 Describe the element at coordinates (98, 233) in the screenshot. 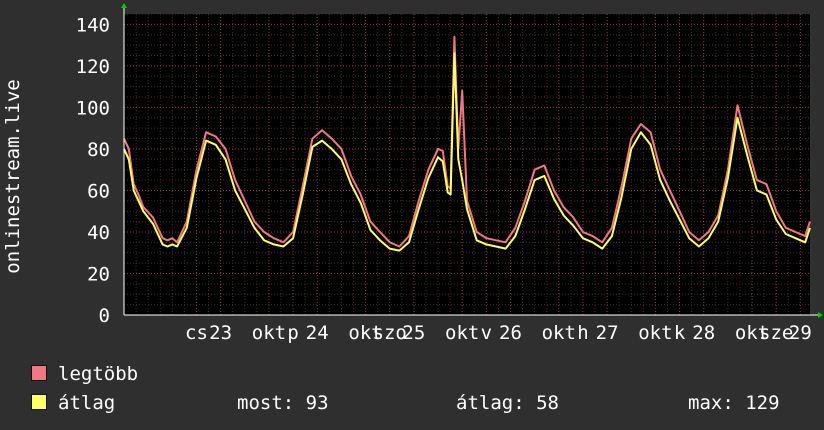

I see `y-tick-label: 40` at that location.